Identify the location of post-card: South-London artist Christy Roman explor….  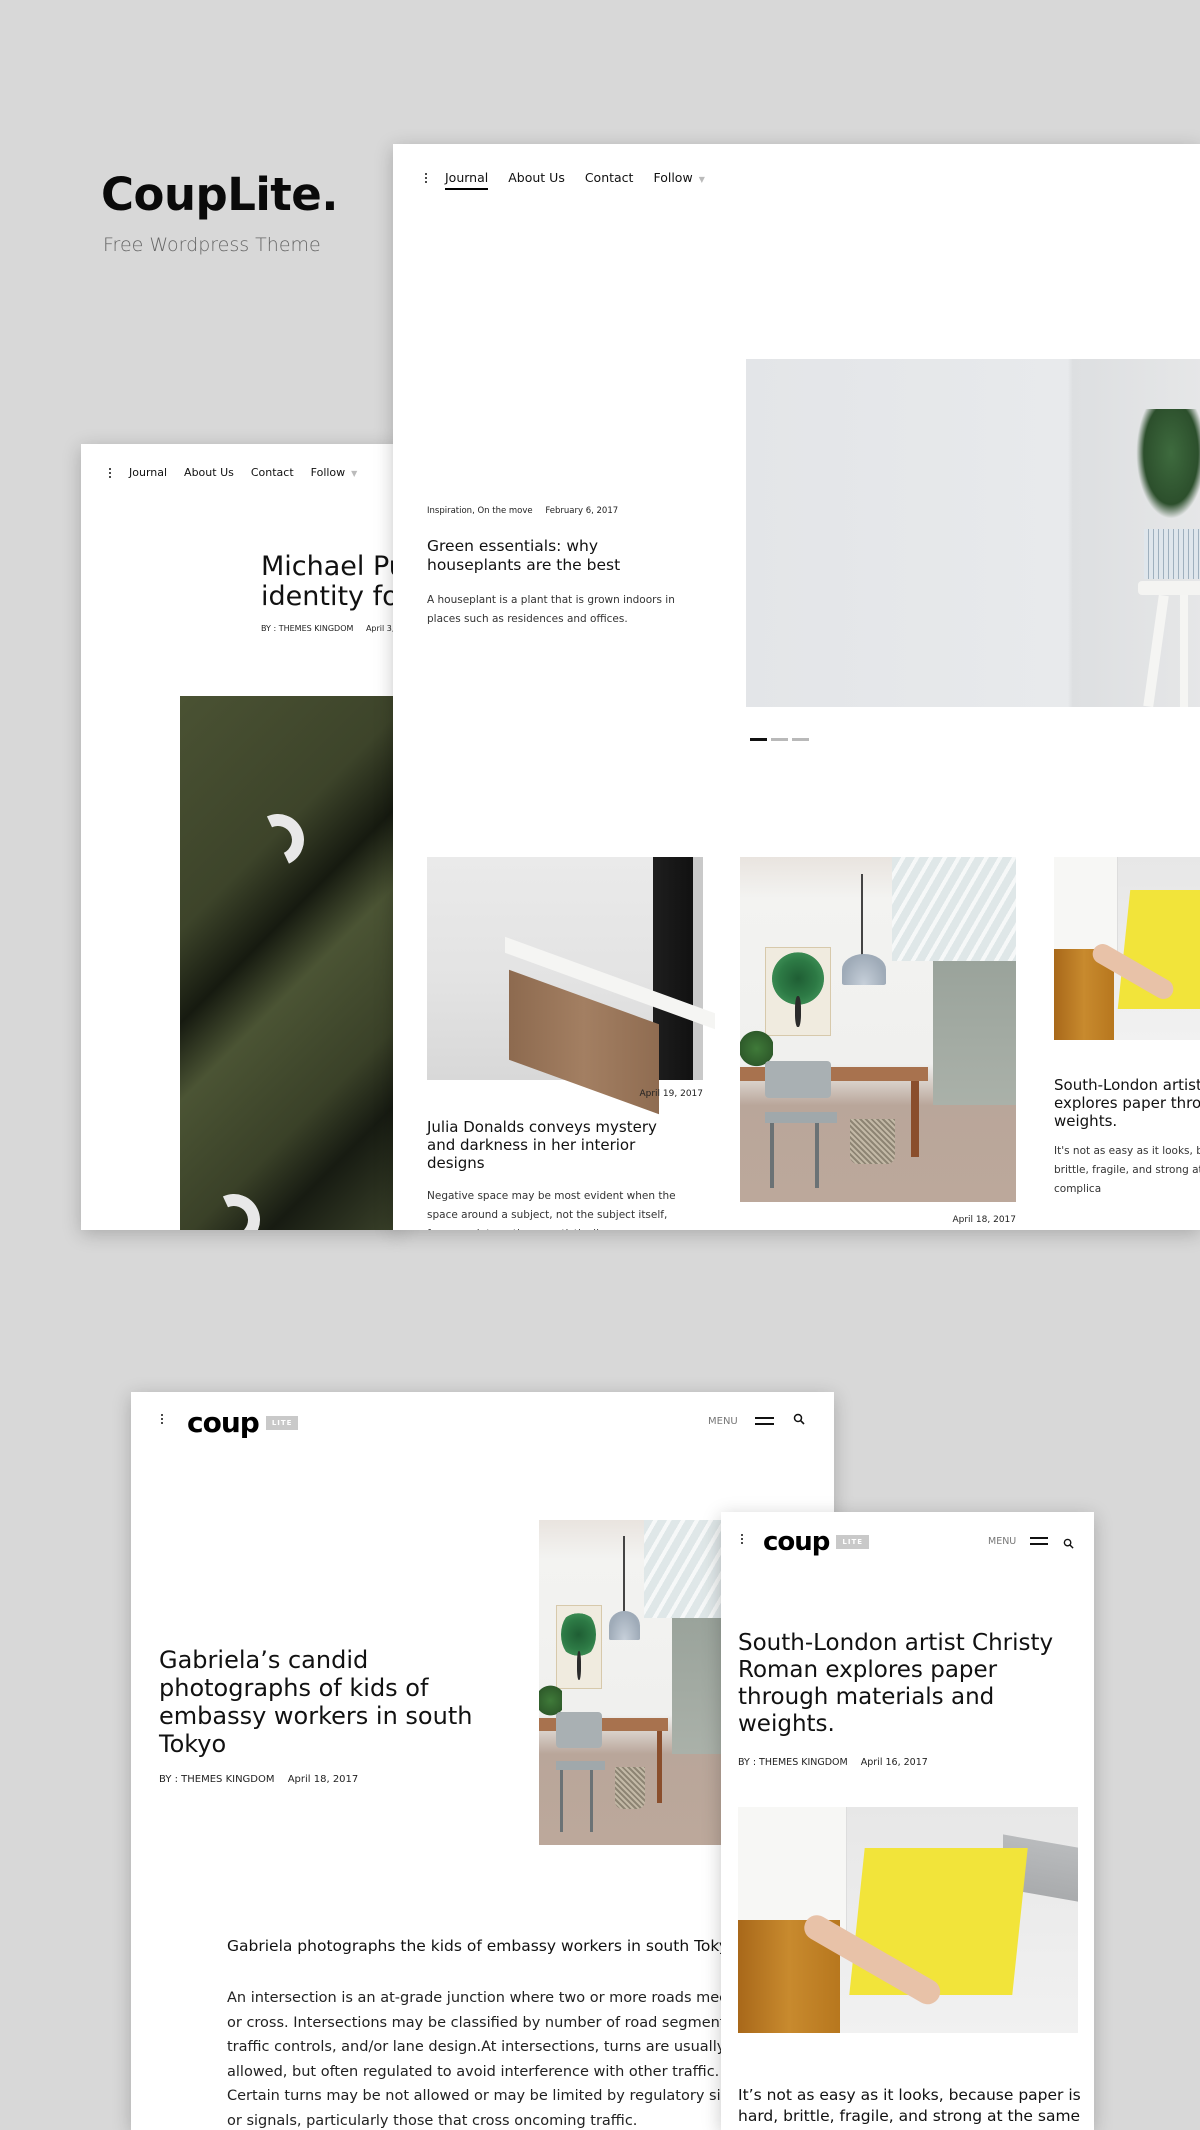
(1127, 1026).